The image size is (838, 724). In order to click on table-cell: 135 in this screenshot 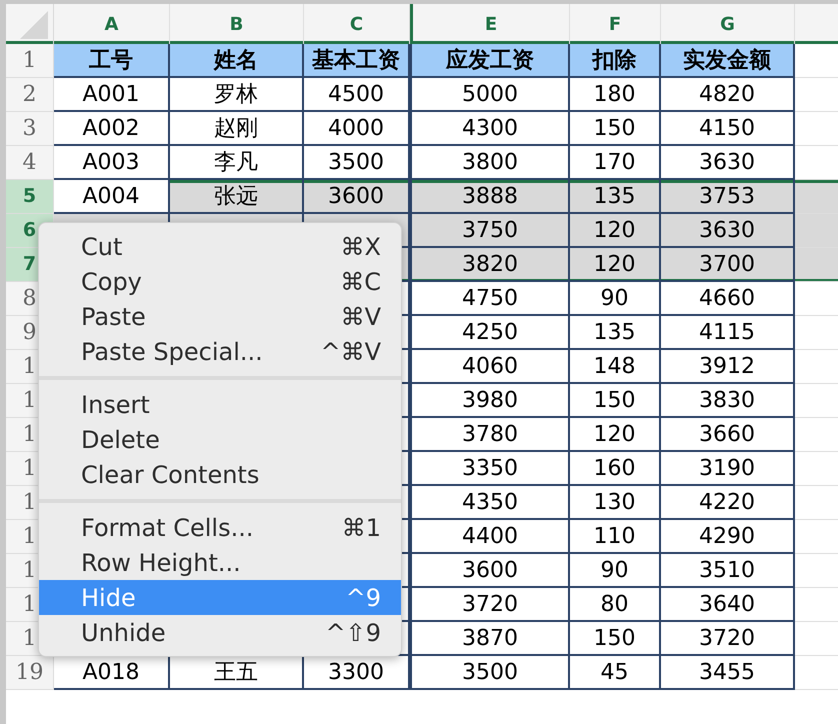, I will do `click(615, 333)`.